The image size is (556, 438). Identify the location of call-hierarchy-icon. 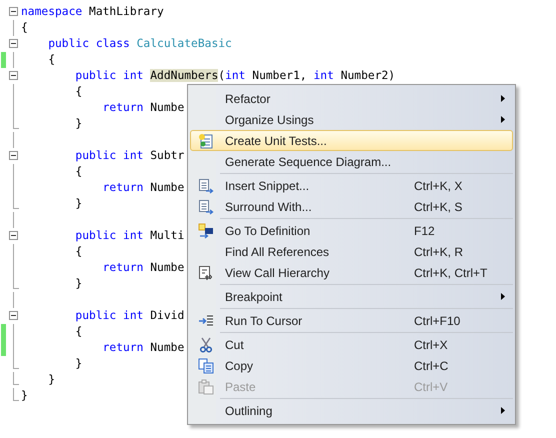
(206, 272).